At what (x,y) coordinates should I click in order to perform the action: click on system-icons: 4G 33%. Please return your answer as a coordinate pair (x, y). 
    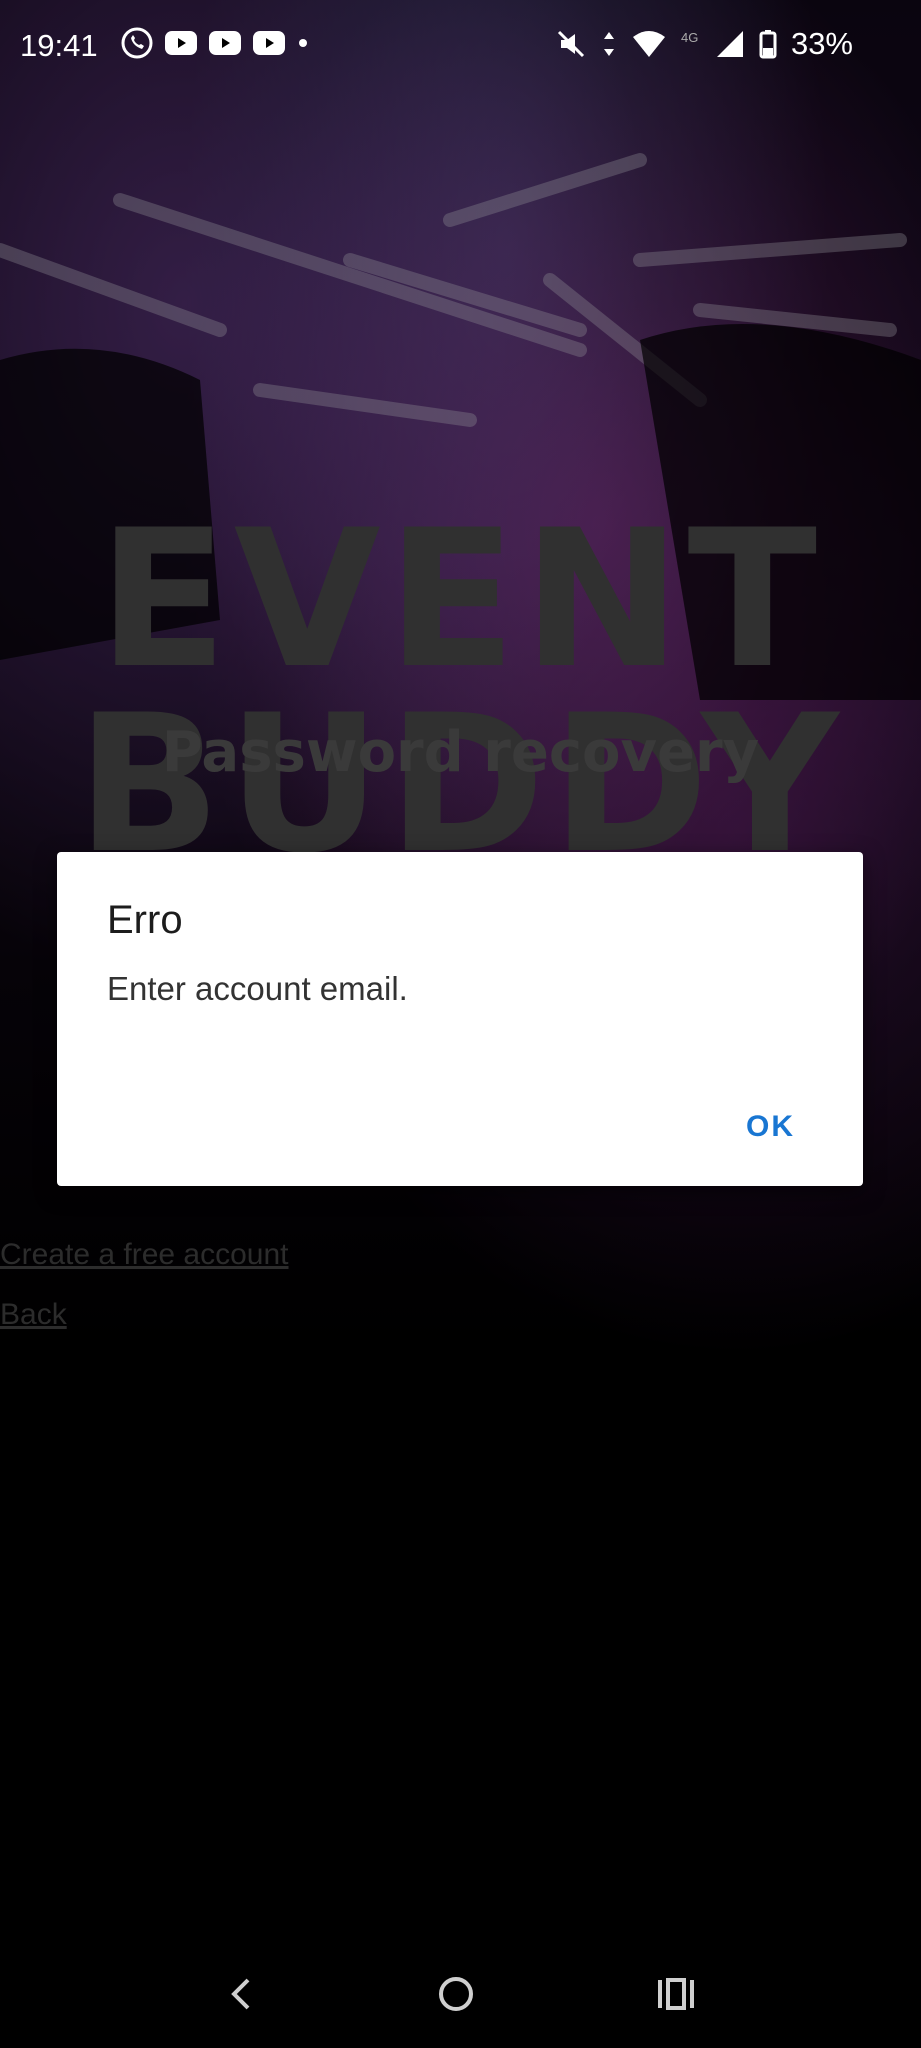
    Looking at the image, I should click on (704, 44).